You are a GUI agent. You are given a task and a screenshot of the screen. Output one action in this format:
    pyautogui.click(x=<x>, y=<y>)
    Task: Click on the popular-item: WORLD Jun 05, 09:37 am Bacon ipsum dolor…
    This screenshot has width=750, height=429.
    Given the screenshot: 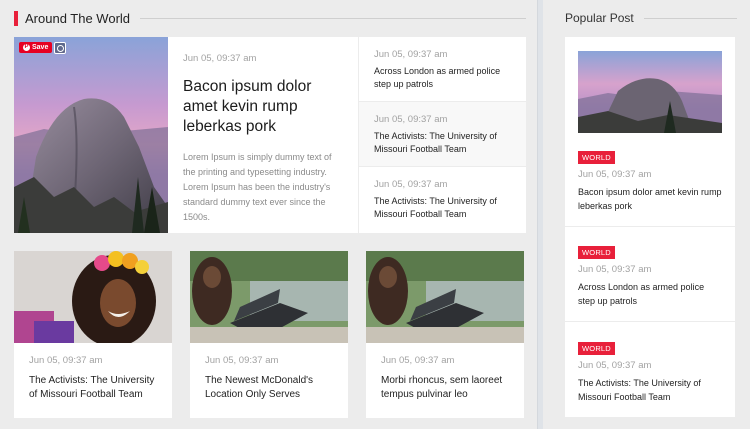 What is the action you would take?
    pyautogui.click(x=650, y=180)
    